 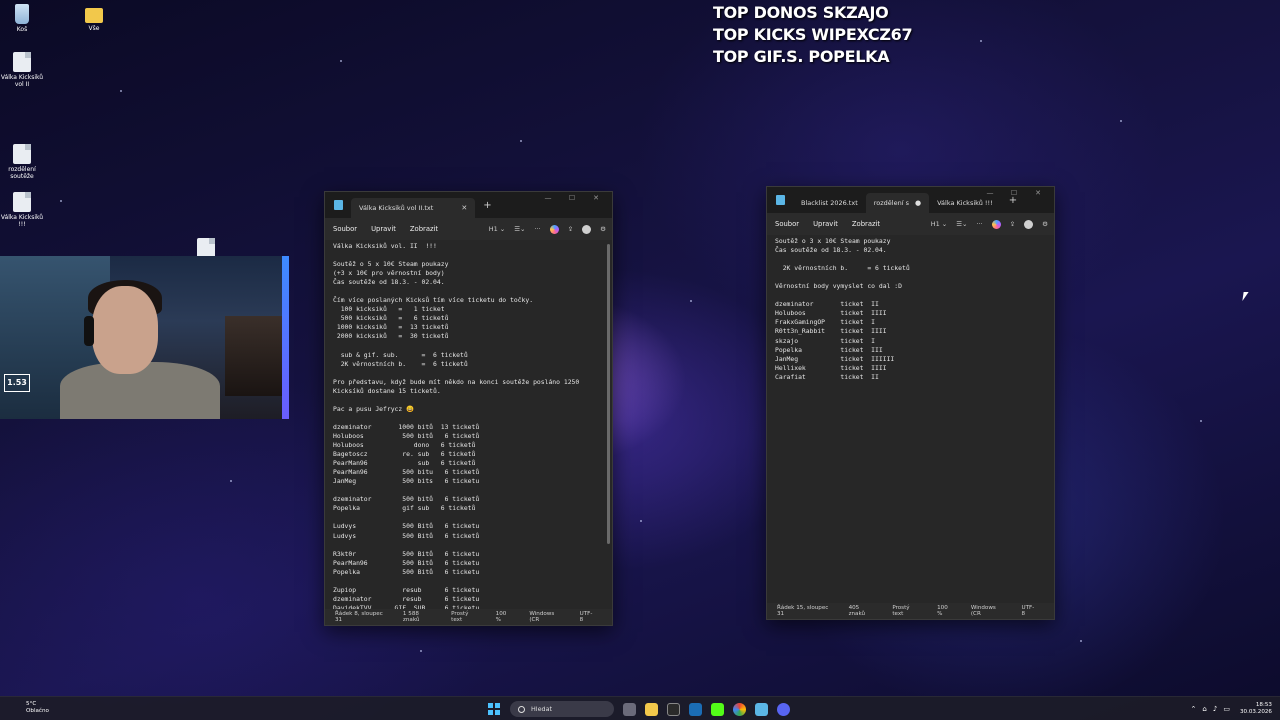 What do you see at coordinates (914, 304) in the screenshot?
I see `editor-line: dzeminator ticket II` at bounding box center [914, 304].